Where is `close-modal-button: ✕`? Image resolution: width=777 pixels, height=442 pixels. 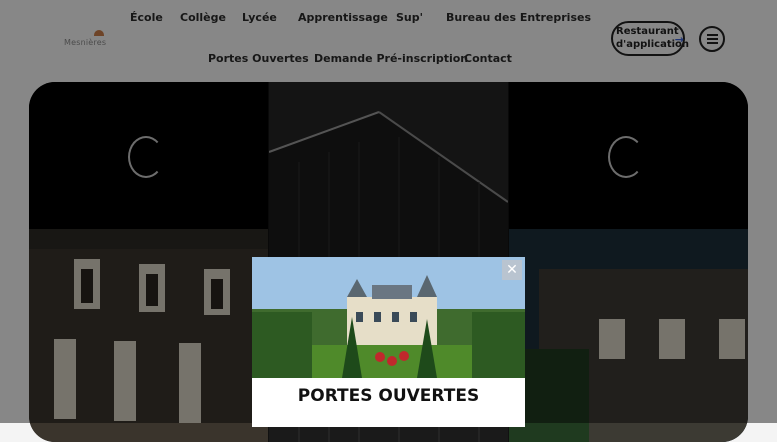 close-modal-button: ✕ is located at coordinates (512, 270).